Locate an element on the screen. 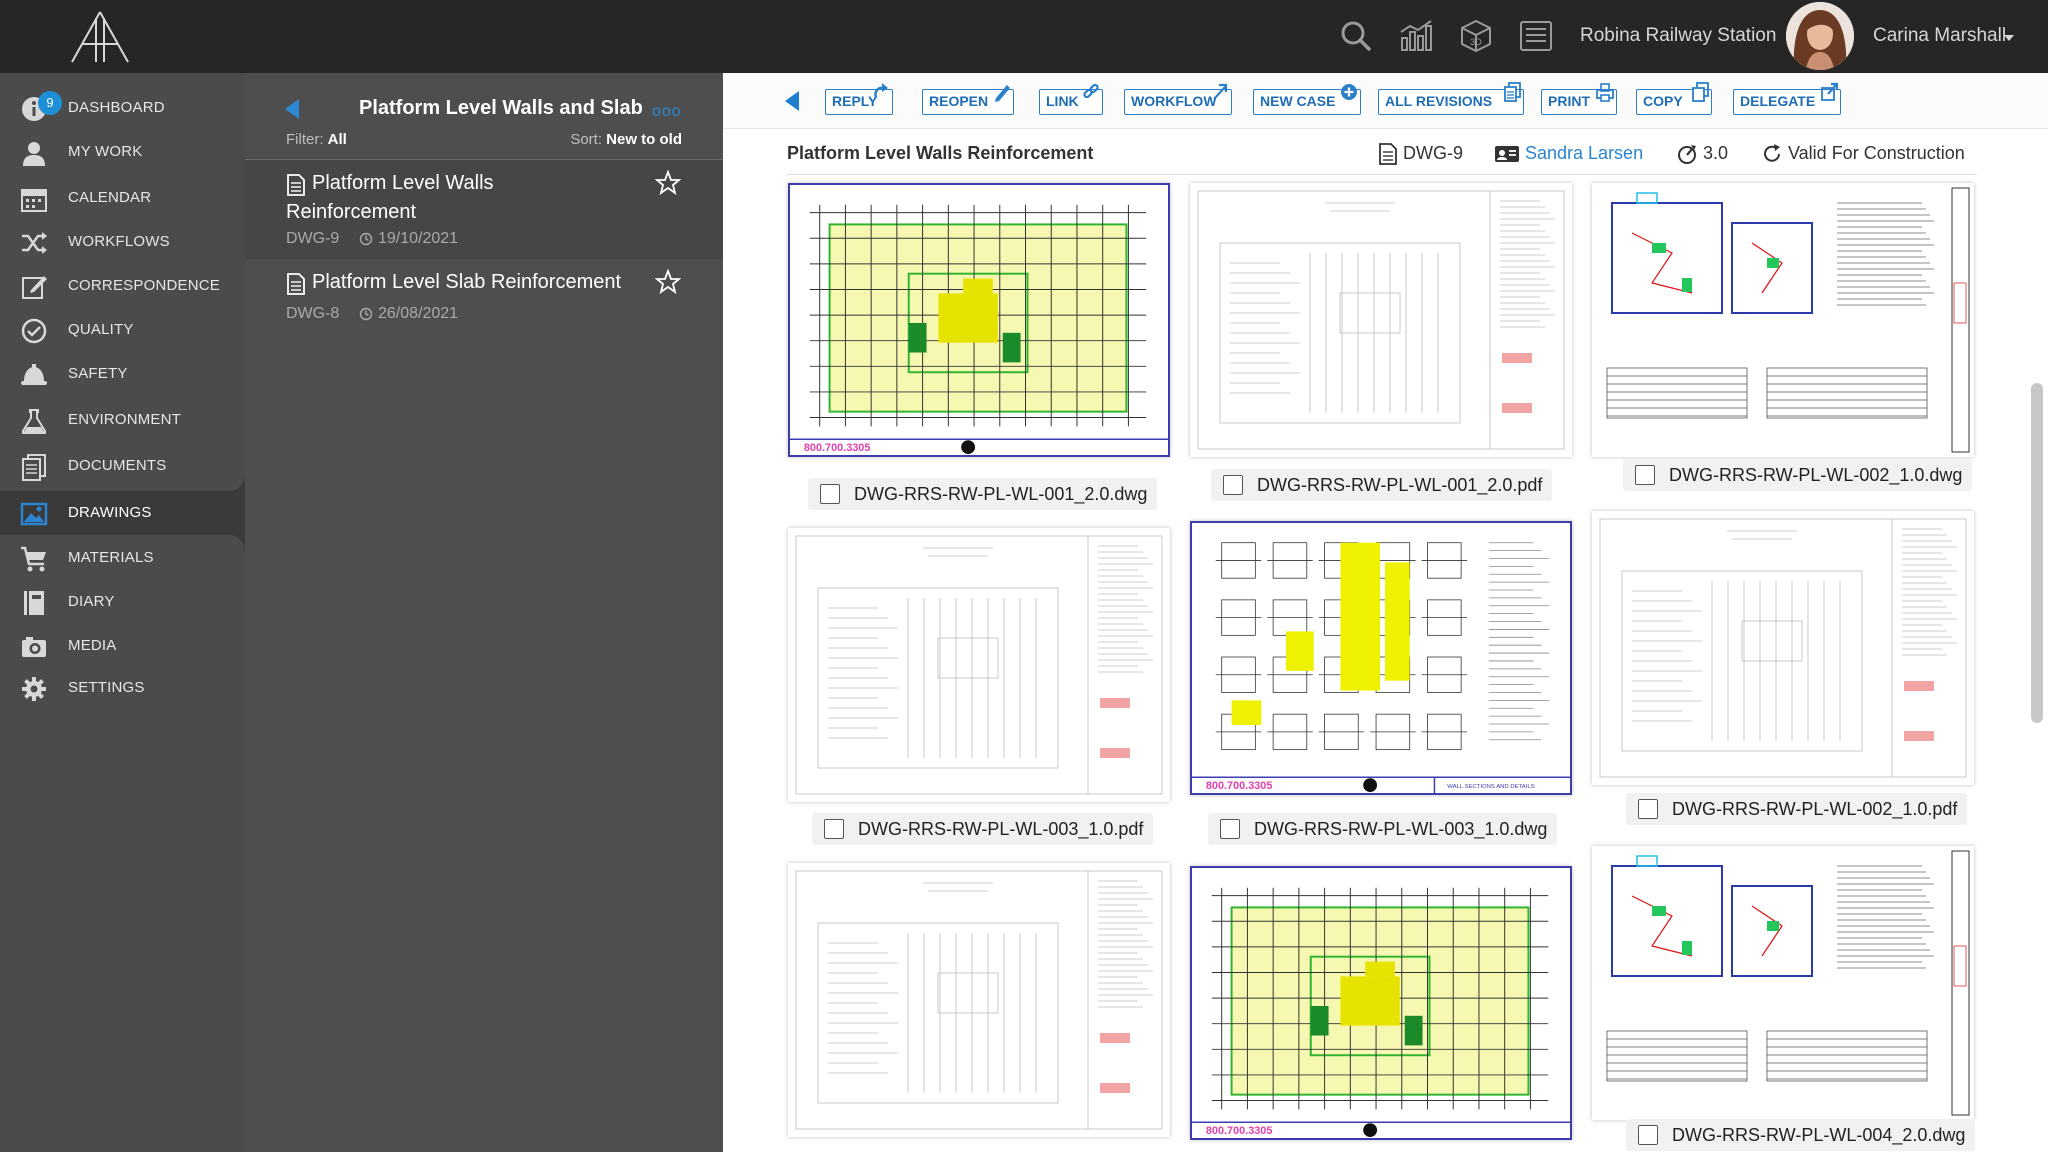  avatar is located at coordinates (1820, 36).